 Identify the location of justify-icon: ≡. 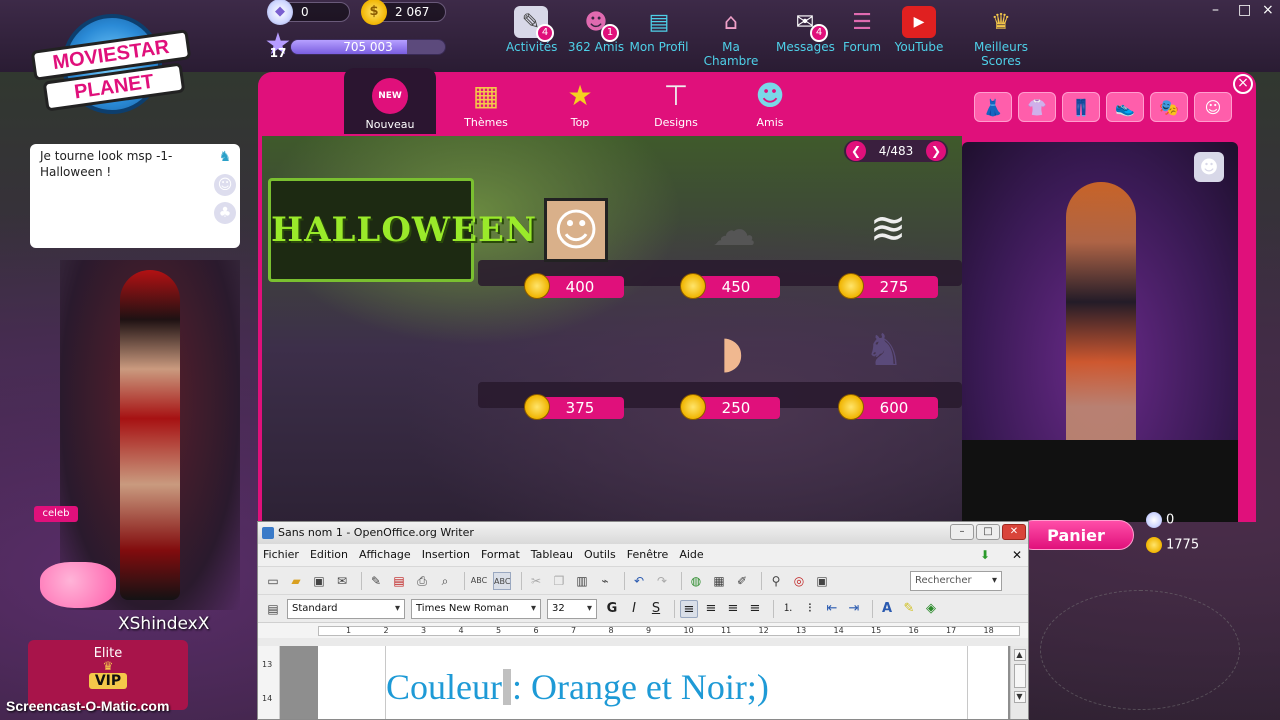
(755, 609).